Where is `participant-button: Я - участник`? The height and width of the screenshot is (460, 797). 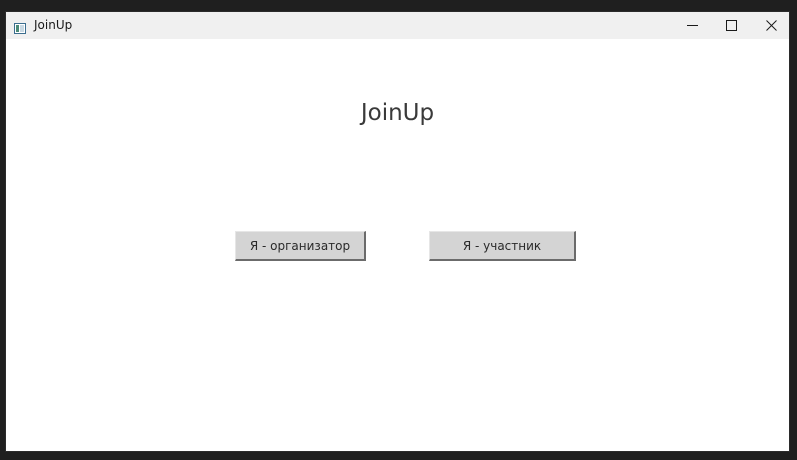 participant-button: Я - участник is located at coordinates (502, 246).